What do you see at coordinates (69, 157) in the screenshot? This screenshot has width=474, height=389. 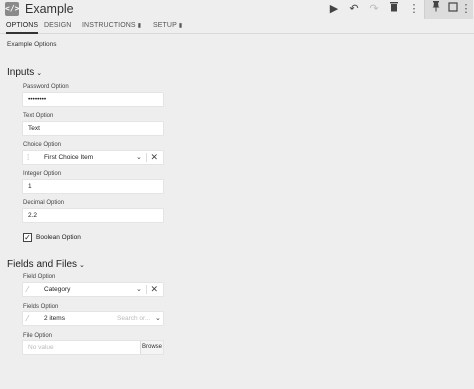 I see `choice-value: First Choice Item` at bounding box center [69, 157].